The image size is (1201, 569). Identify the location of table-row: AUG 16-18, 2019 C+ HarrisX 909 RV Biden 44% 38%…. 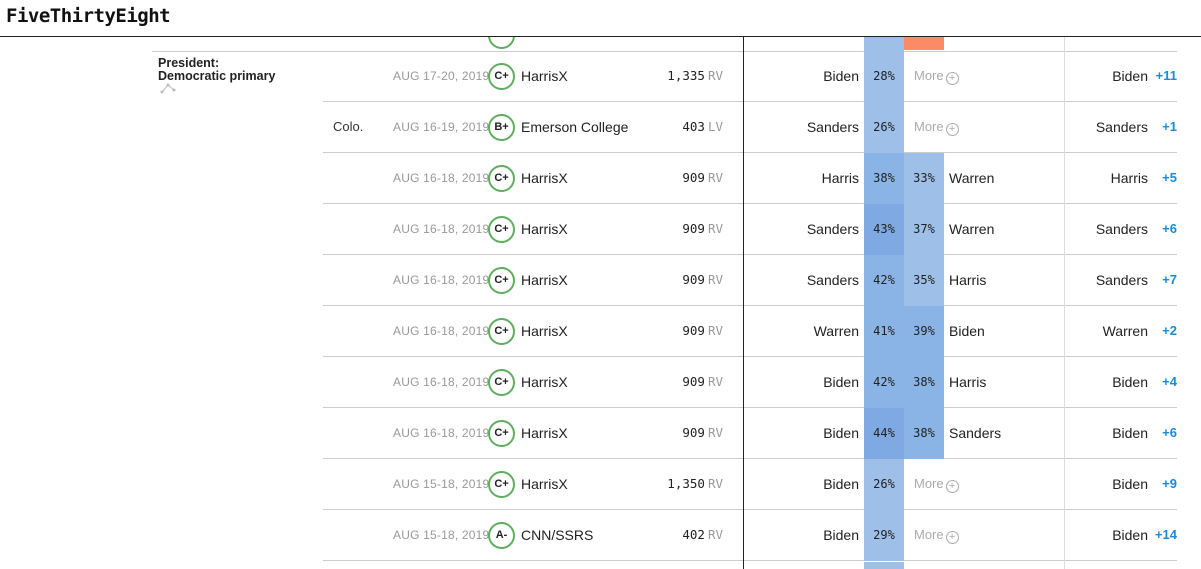
(750, 433).